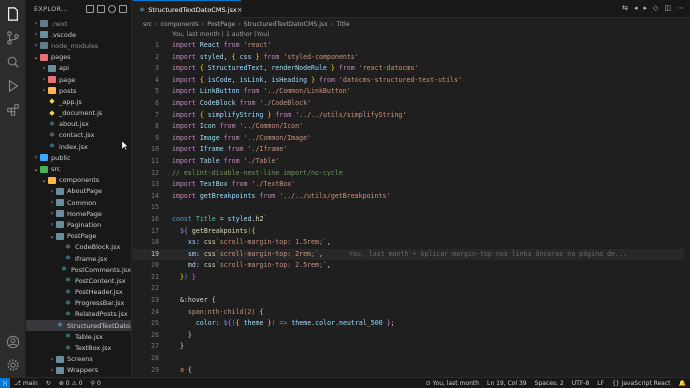 The image size is (690, 388). What do you see at coordinates (411, 289) in the screenshot?
I see `code-line: 22` at bounding box center [411, 289].